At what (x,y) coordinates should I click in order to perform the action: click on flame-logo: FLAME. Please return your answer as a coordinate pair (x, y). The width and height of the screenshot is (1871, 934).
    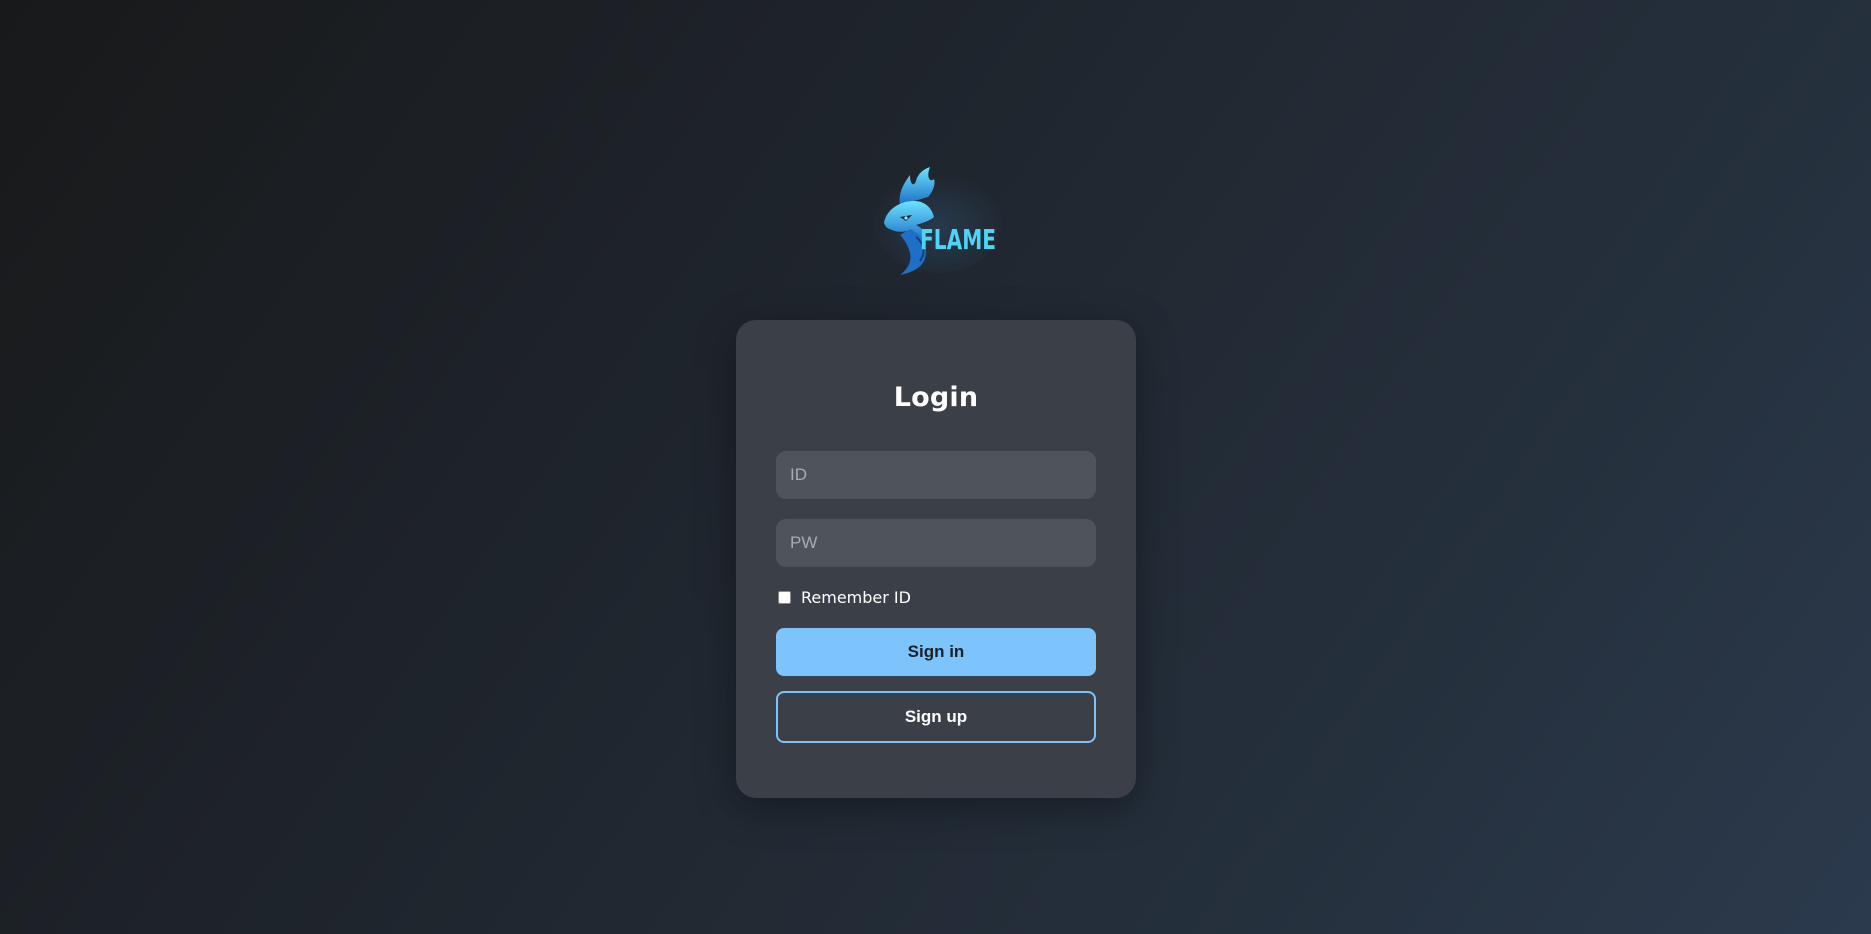
    Looking at the image, I should click on (938, 221).